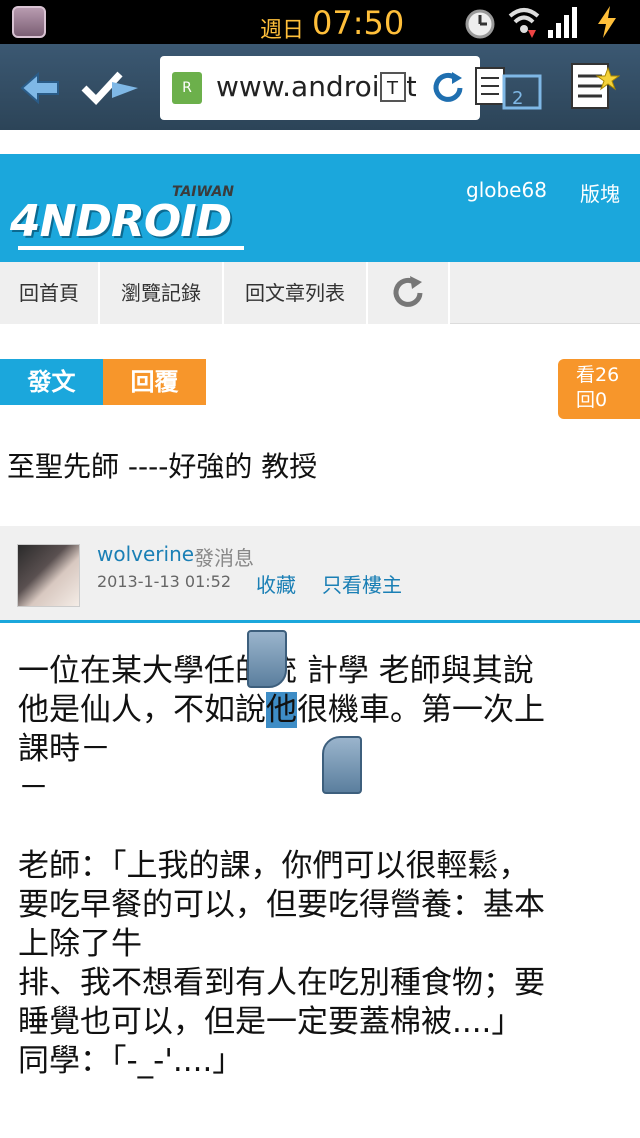 The image size is (640, 1138). I want to click on user-link: globe68, so click(506, 190).